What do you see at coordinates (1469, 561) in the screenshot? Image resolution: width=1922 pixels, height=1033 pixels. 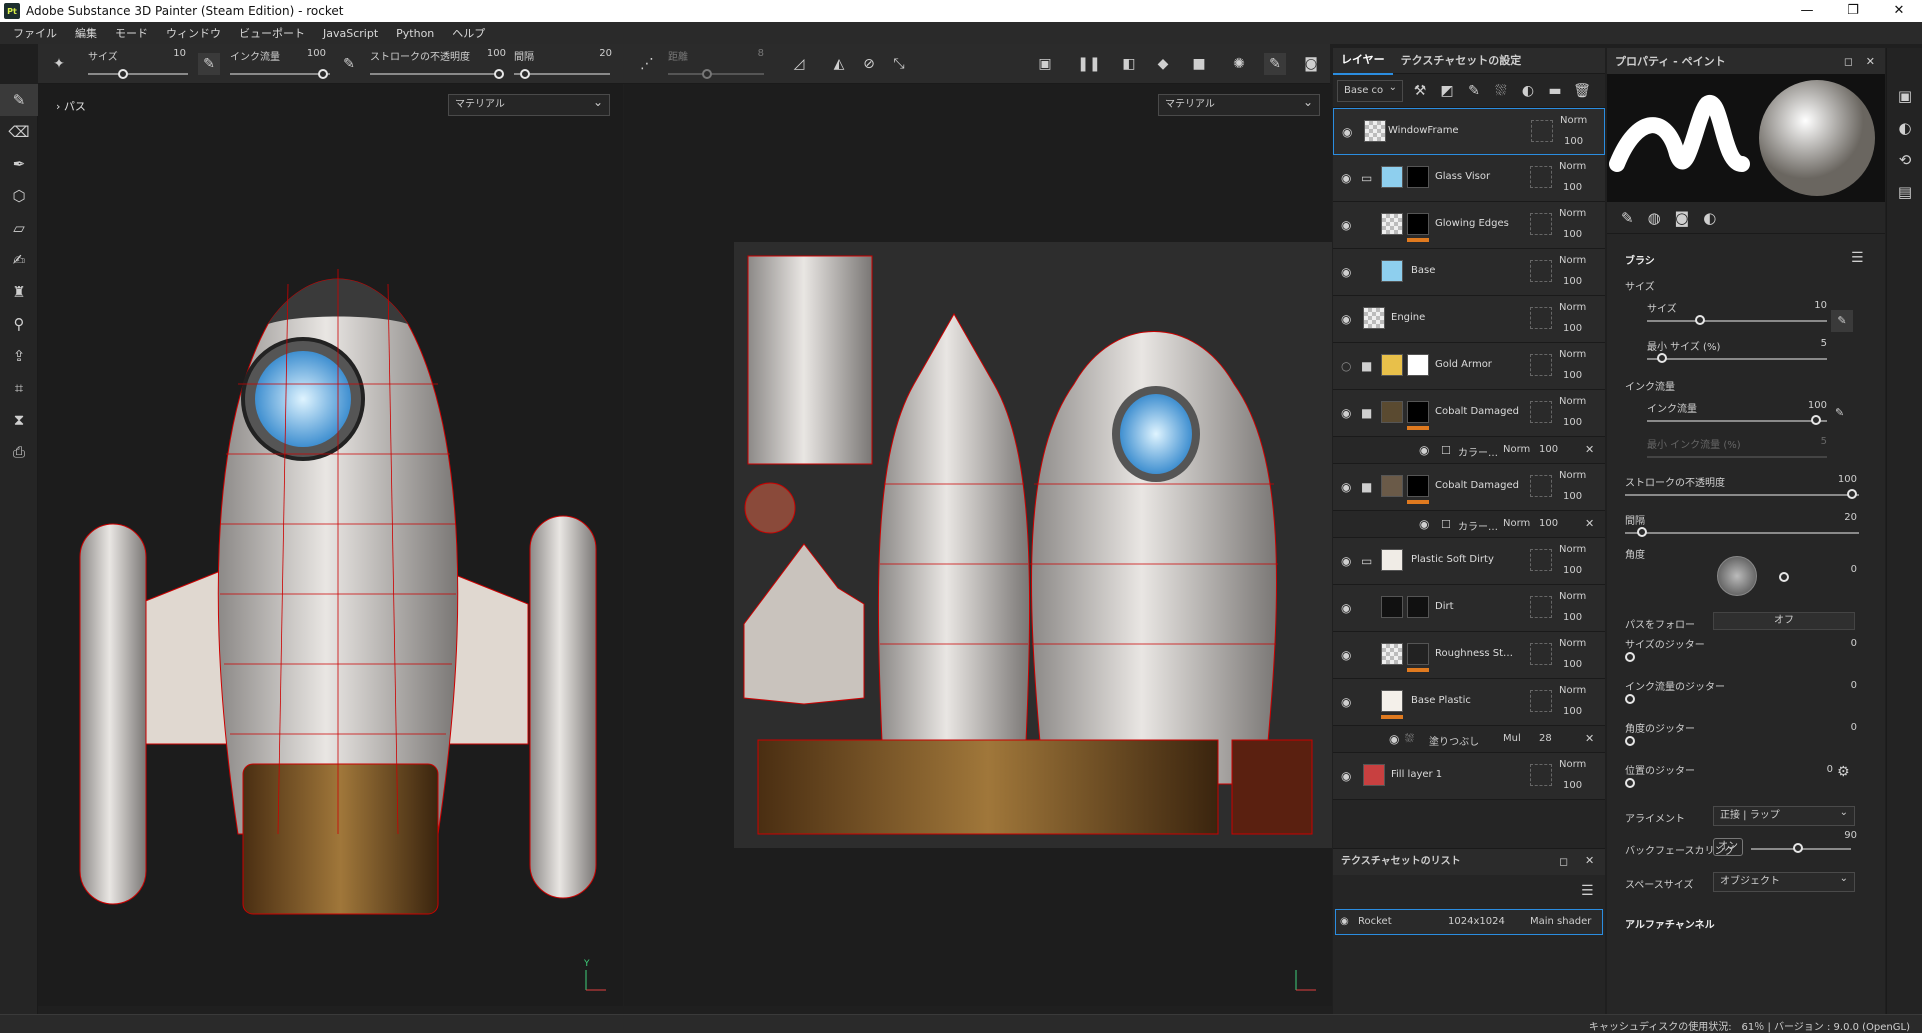 I see `layer-row: ◉ ▭ Plastic Soft Dirty Norm 100` at bounding box center [1469, 561].